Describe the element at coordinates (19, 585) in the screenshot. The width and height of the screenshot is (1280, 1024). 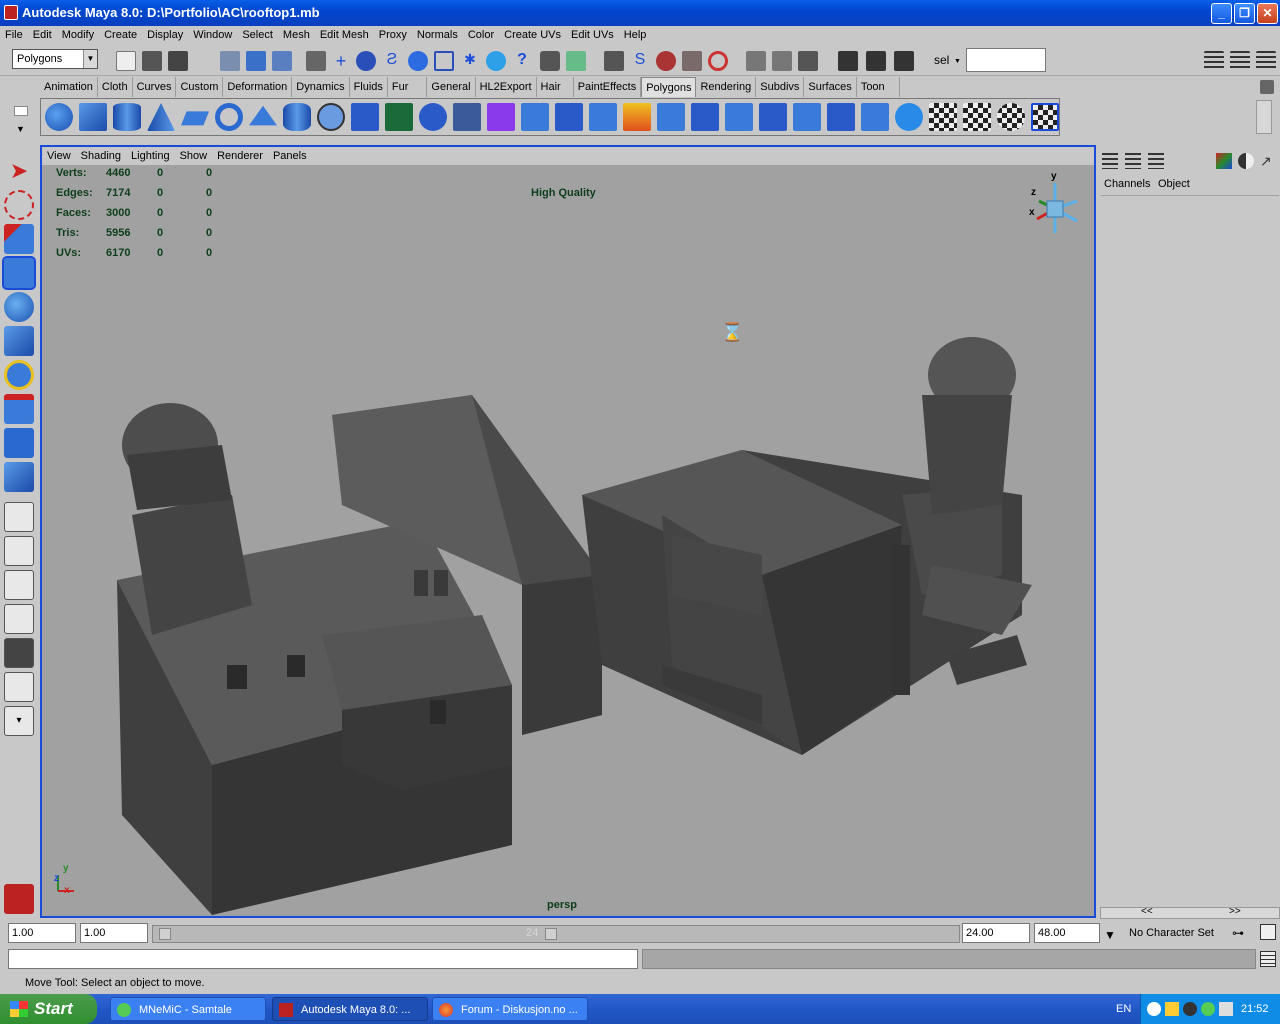
I see `layout-persp-outliner-icon` at that location.